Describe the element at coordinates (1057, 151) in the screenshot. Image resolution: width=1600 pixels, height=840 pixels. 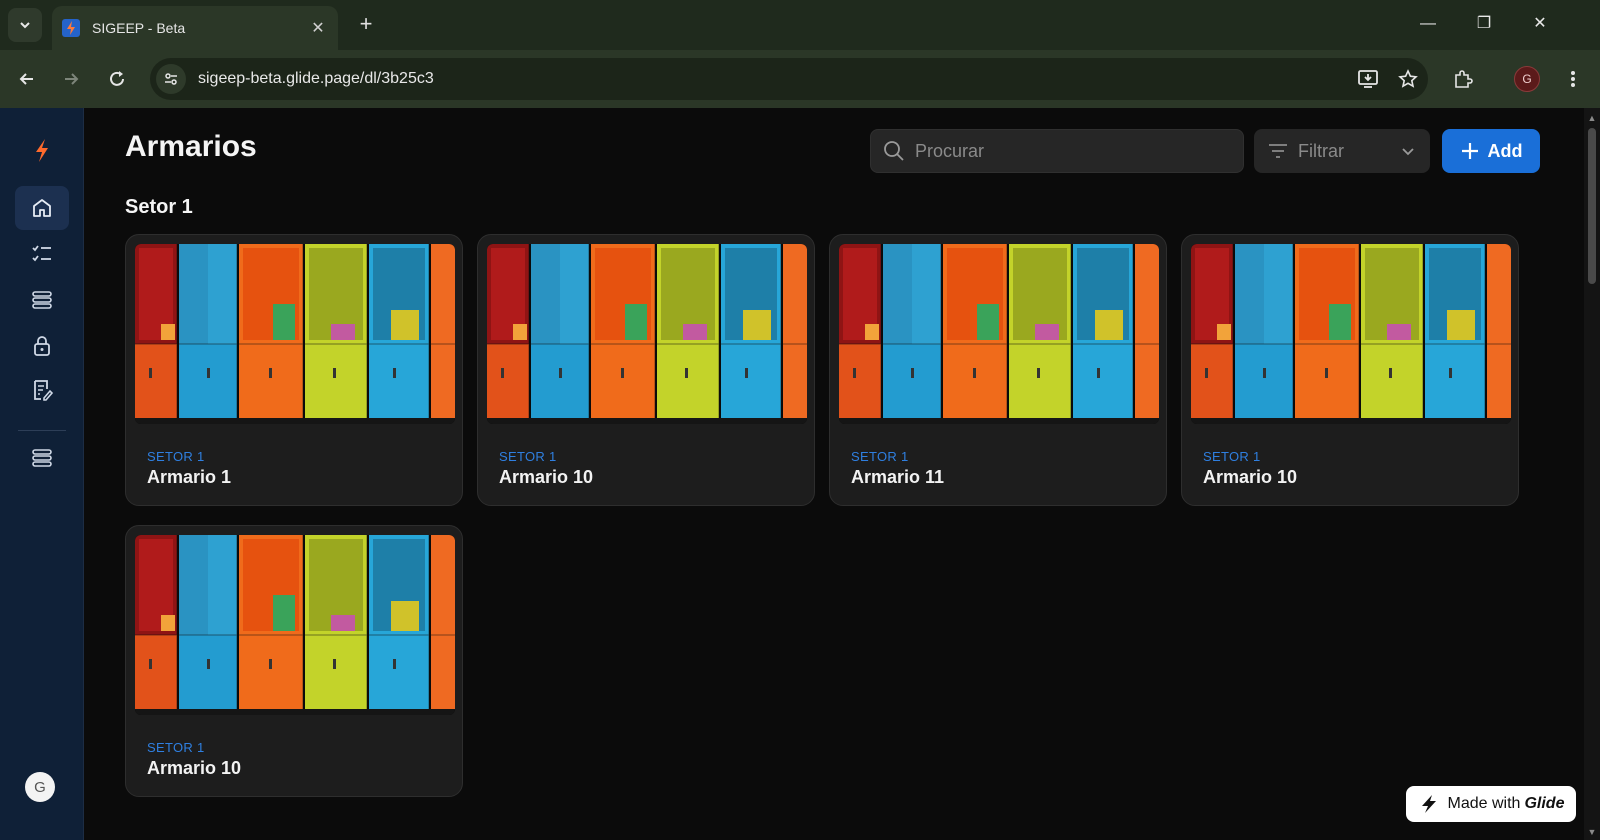
I see `search-input: Procurar` at that location.